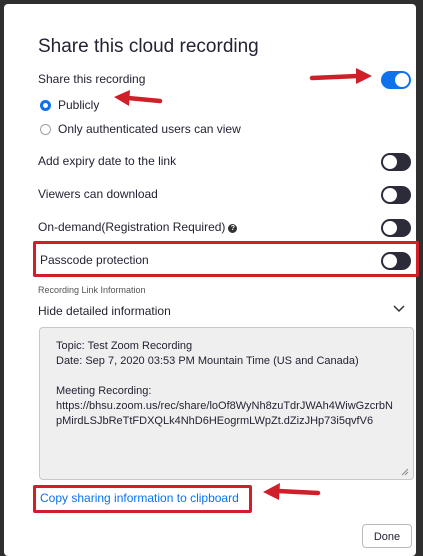  What do you see at coordinates (138, 98) in the screenshot?
I see `arrow-to-publicly-icon` at bounding box center [138, 98].